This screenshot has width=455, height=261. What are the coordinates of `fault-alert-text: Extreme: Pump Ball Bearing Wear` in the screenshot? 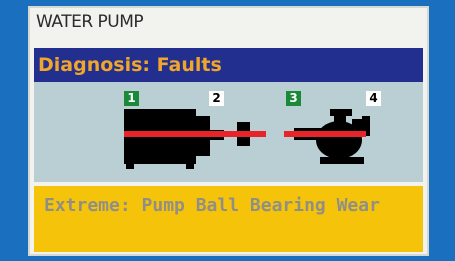 It's located at (212, 205).